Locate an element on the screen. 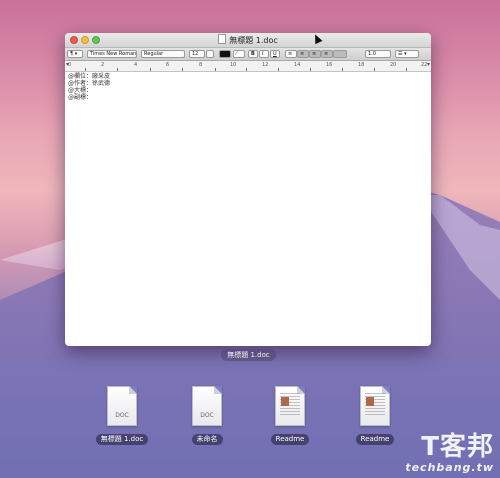 This screenshot has width=500, height=478. window-titlebar: 無標題 1.doc is located at coordinates (248, 40).